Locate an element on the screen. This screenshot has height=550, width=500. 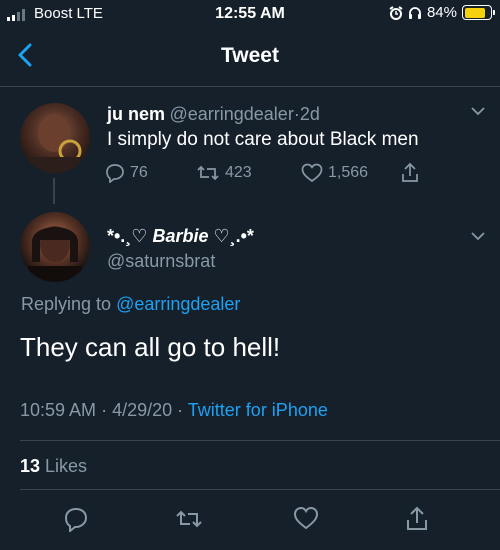
likes-stat: 13 Likes is located at coordinates (53, 466).